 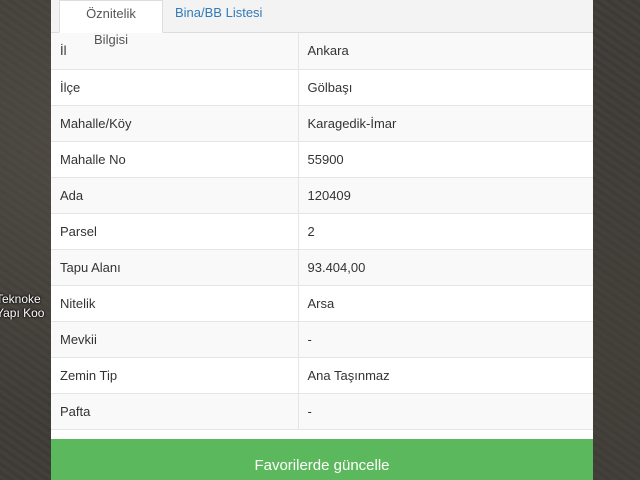 I want to click on tab-building-list: Bina/BB Listesi, so click(x=218, y=16).